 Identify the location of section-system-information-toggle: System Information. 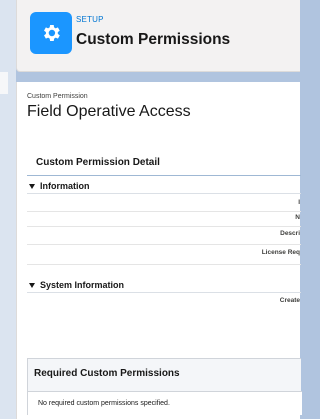
(76, 285).